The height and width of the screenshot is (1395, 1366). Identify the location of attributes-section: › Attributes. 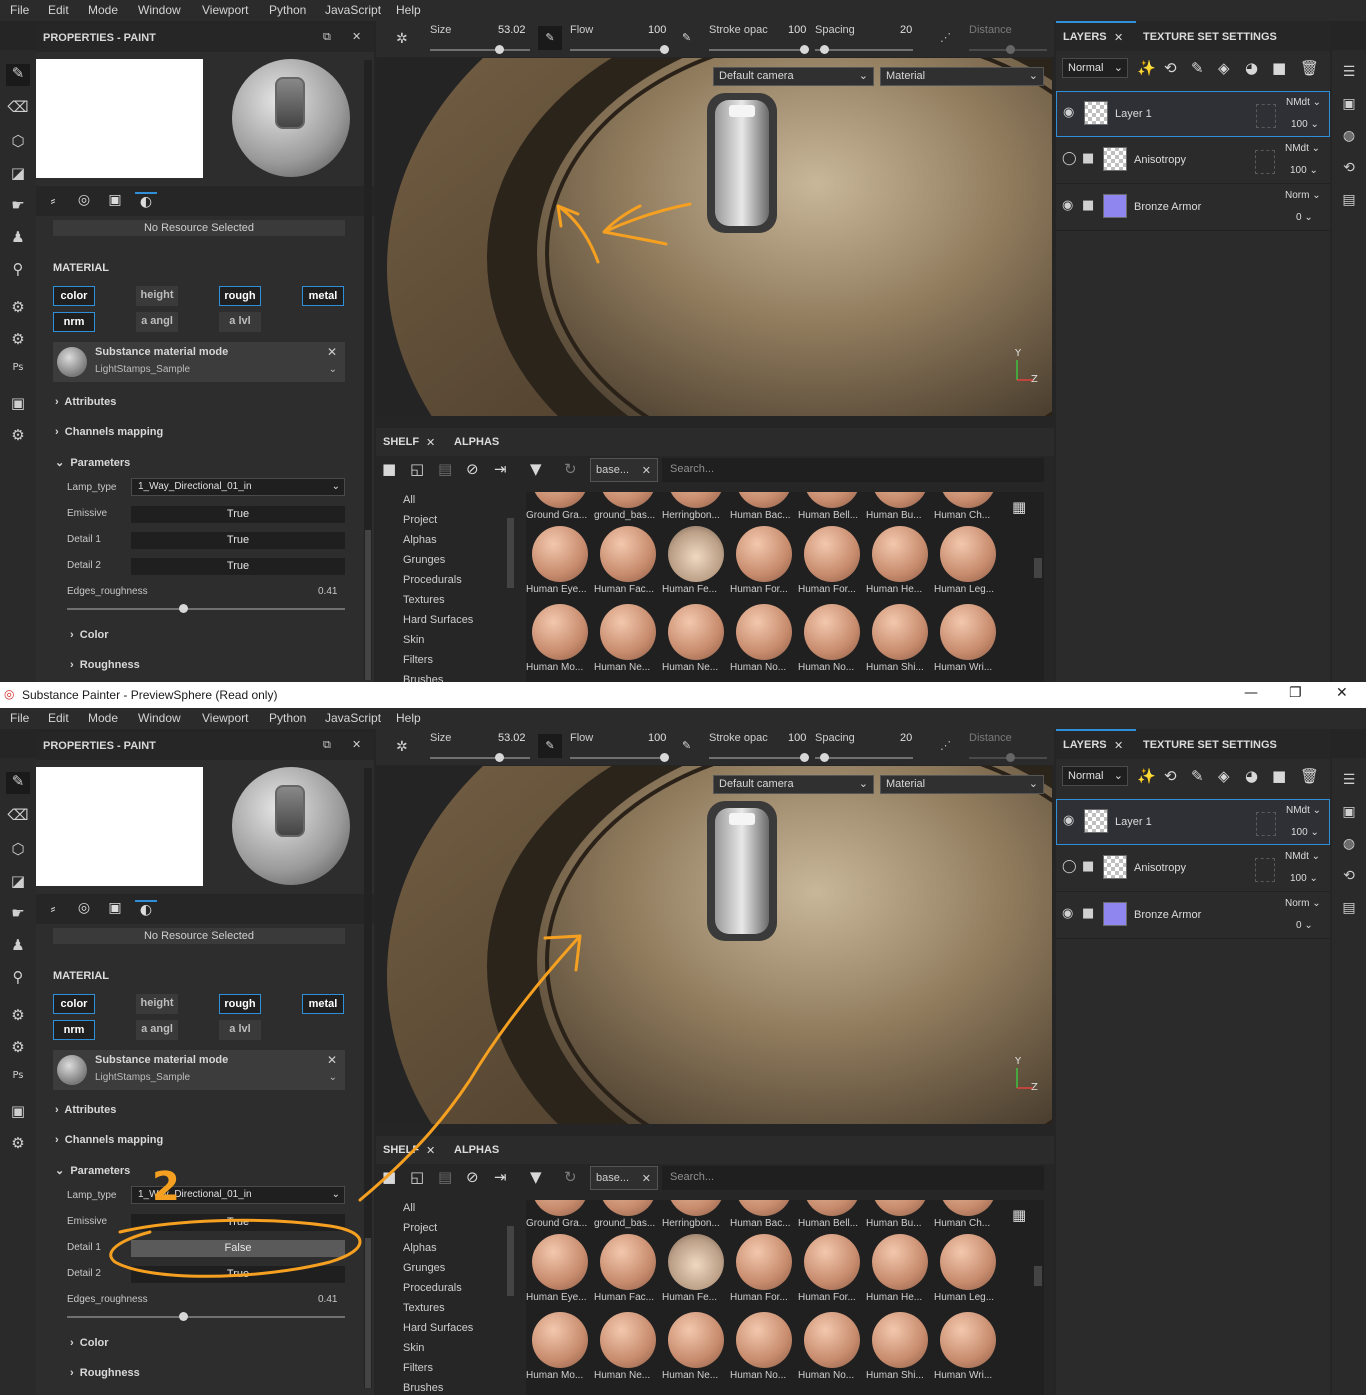
(85, 402).